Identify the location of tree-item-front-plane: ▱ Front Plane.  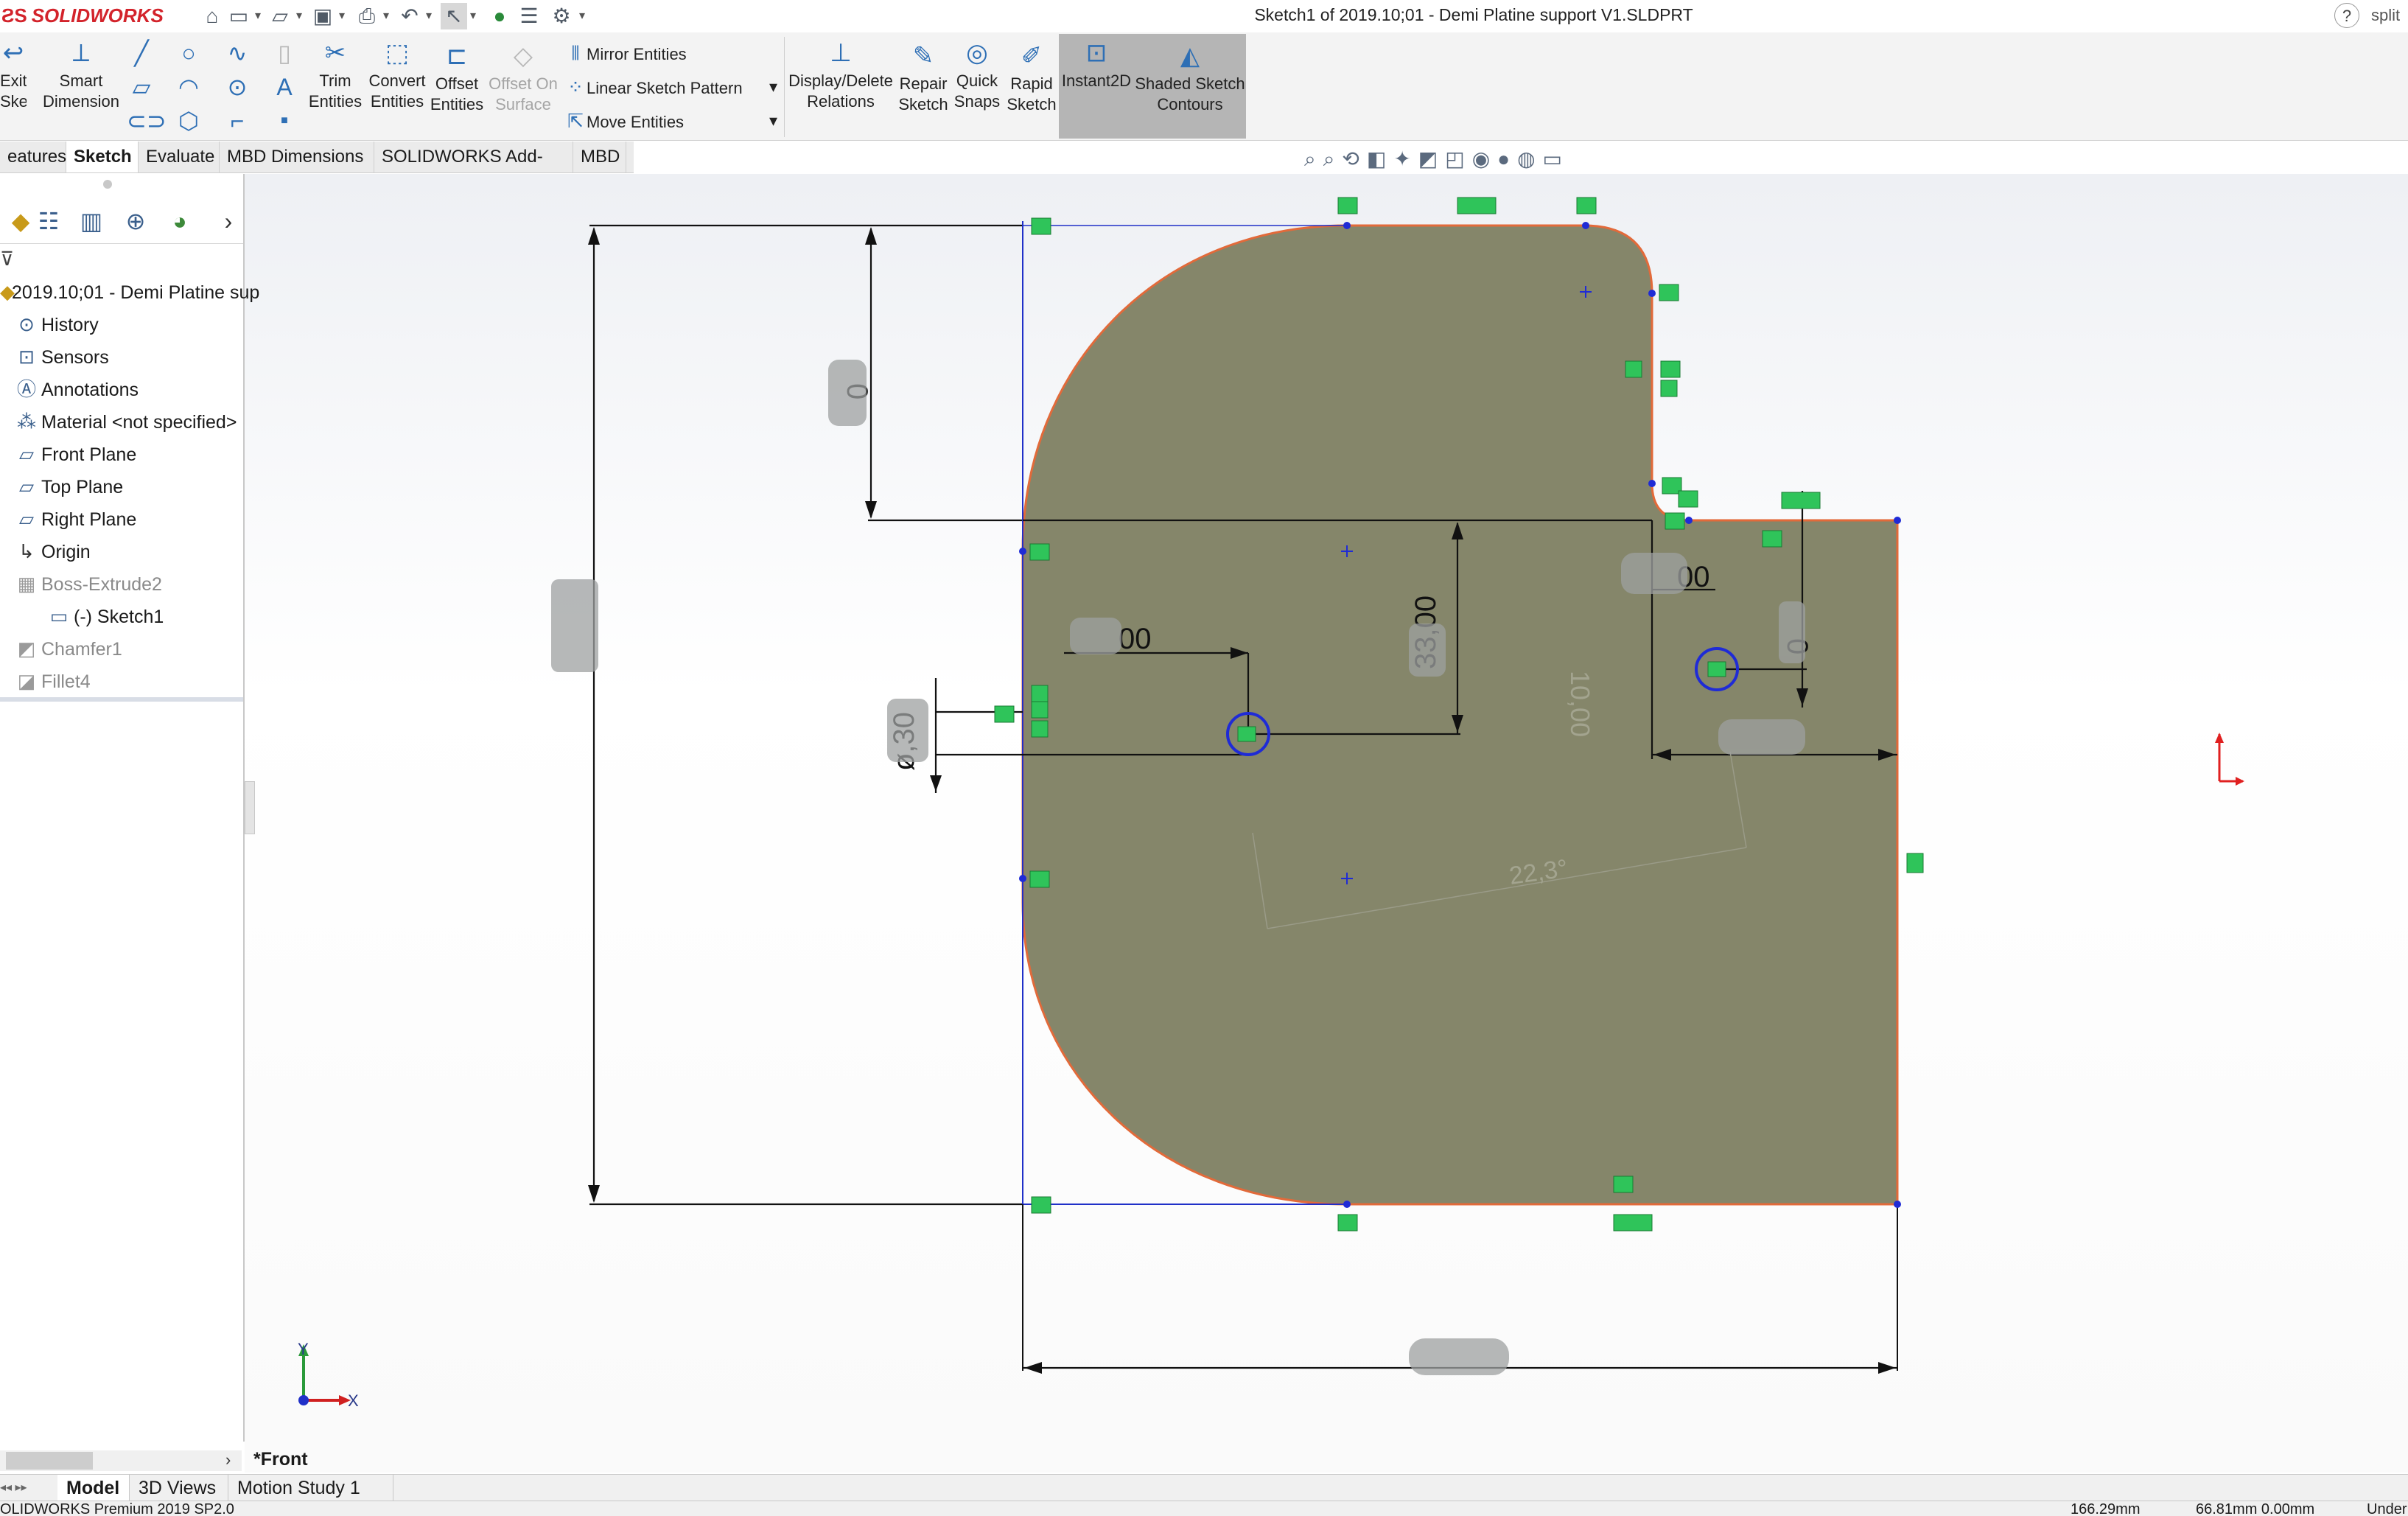
(74, 454).